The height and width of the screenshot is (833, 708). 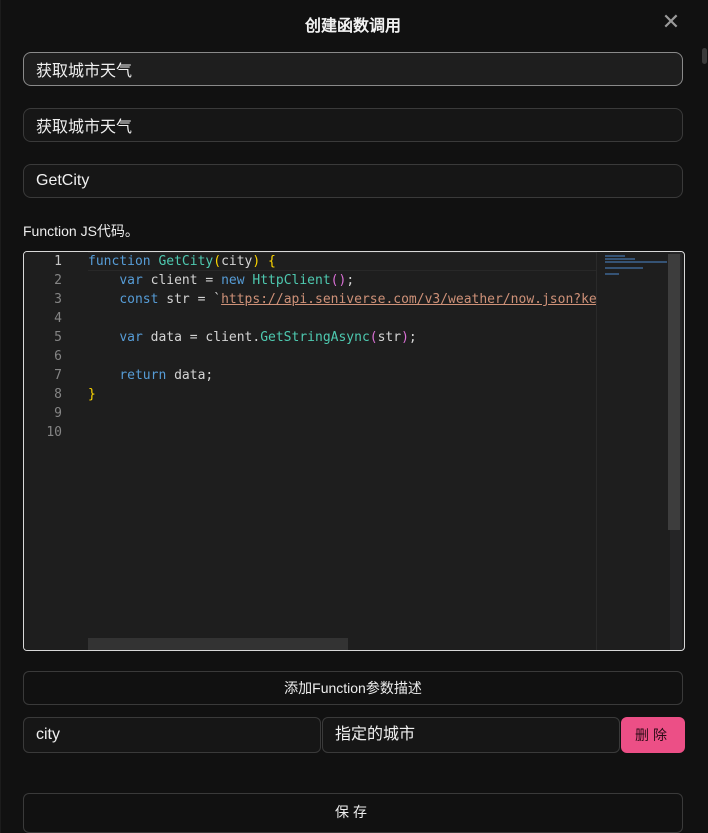 I want to click on minimap, so click(x=633, y=451).